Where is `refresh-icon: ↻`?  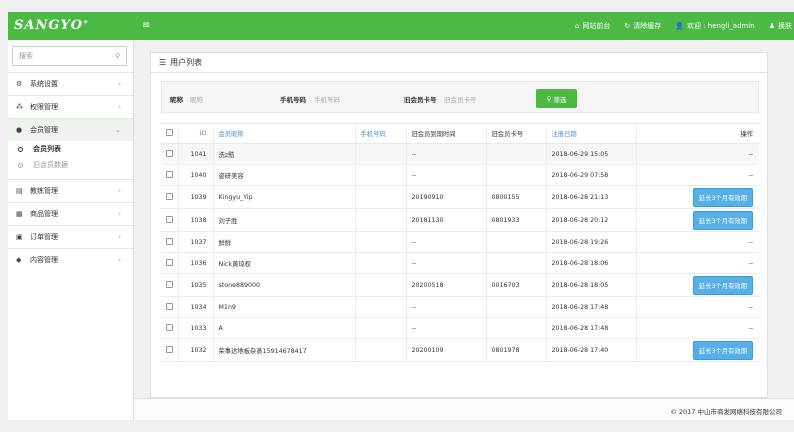 refresh-icon: ↻ is located at coordinates (627, 26).